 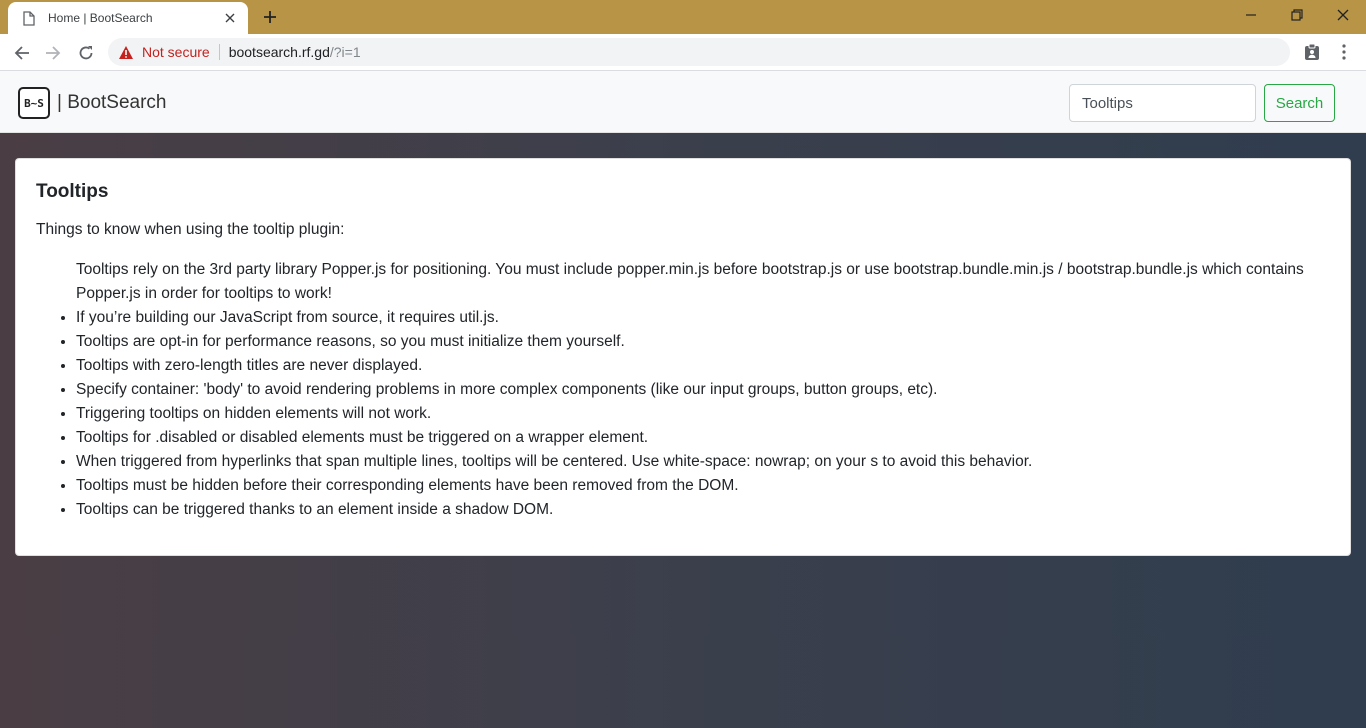 I want to click on browser-tab: Home | BootSearch, so click(x=128, y=18).